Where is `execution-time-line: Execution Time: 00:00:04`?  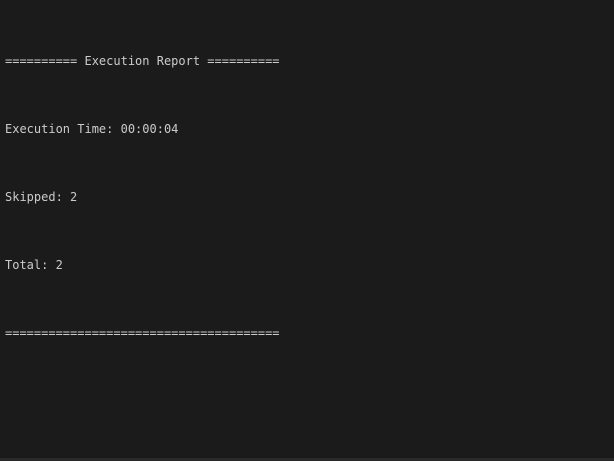 execution-time-line: Execution Time: 00:00:04 is located at coordinates (309, 129).